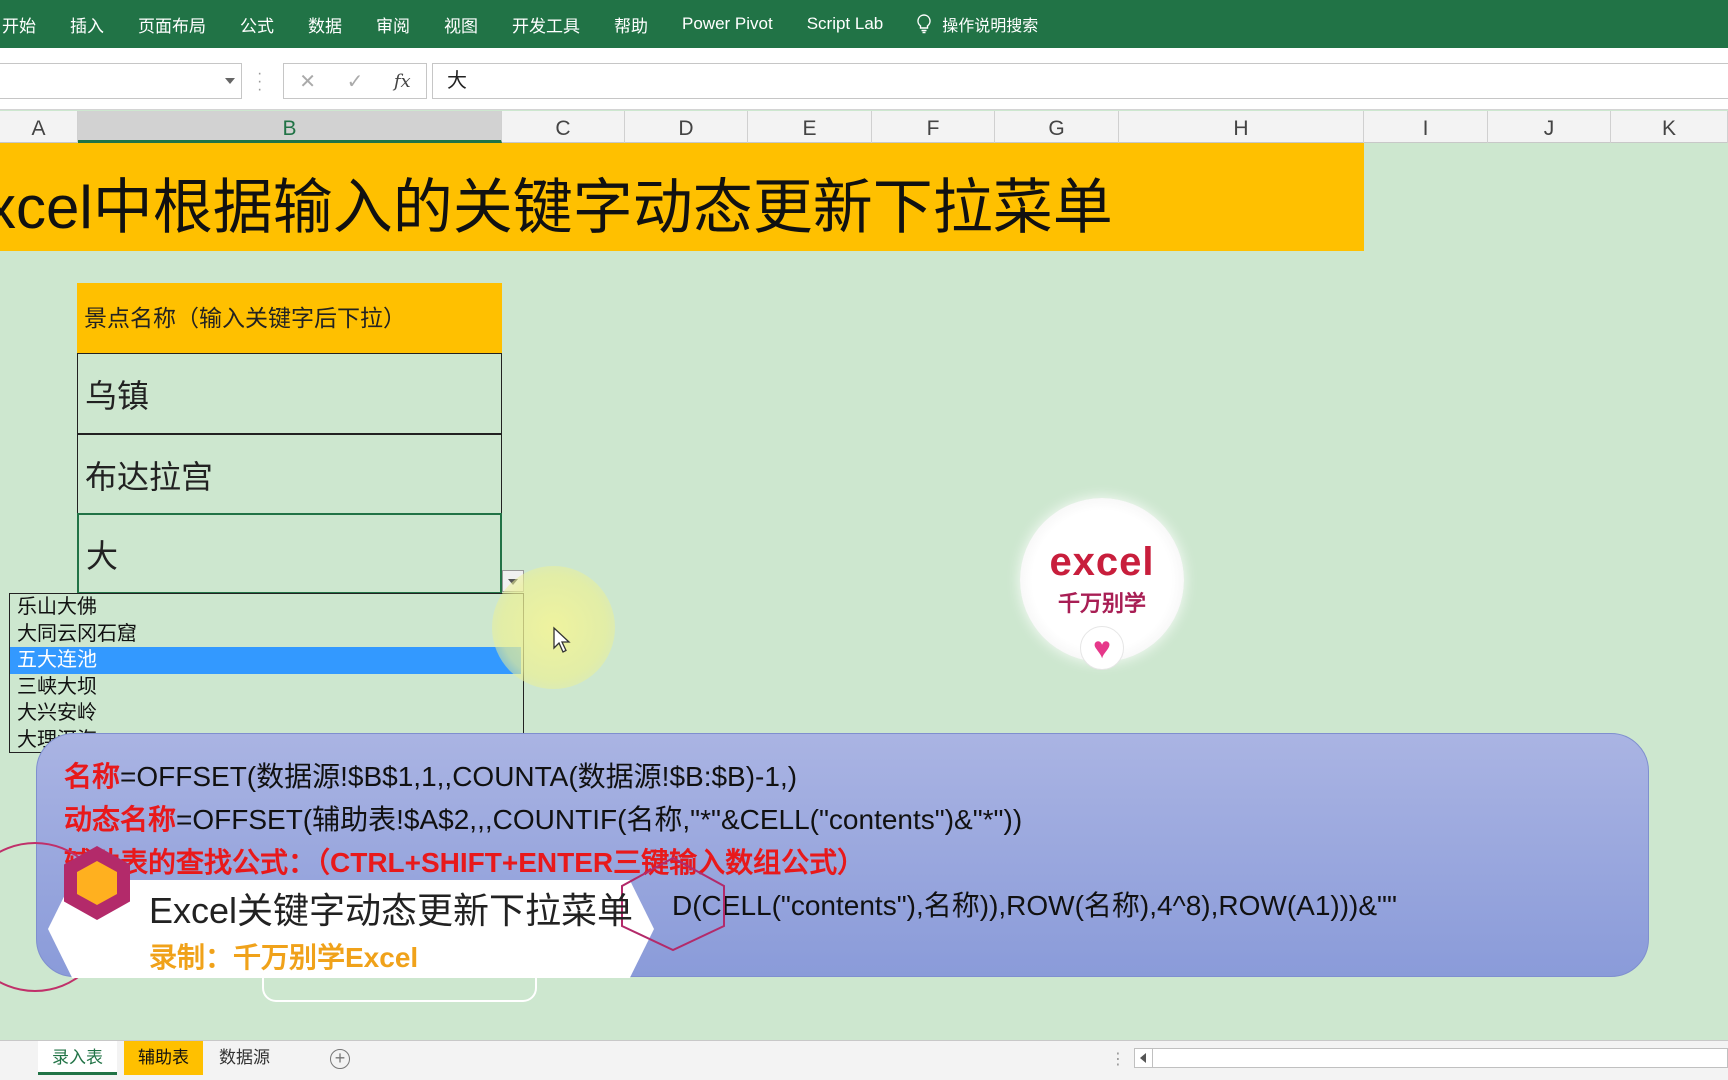 This screenshot has height=1080, width=1728. I want to click on column-header-e: E, so click(810, 127).